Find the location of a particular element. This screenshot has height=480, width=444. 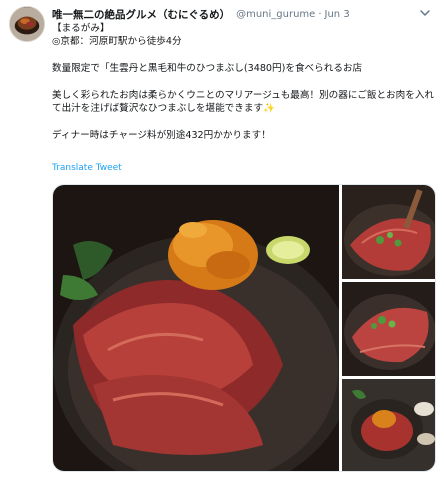

chevron-down-icon is located at coordinates (425, 13).